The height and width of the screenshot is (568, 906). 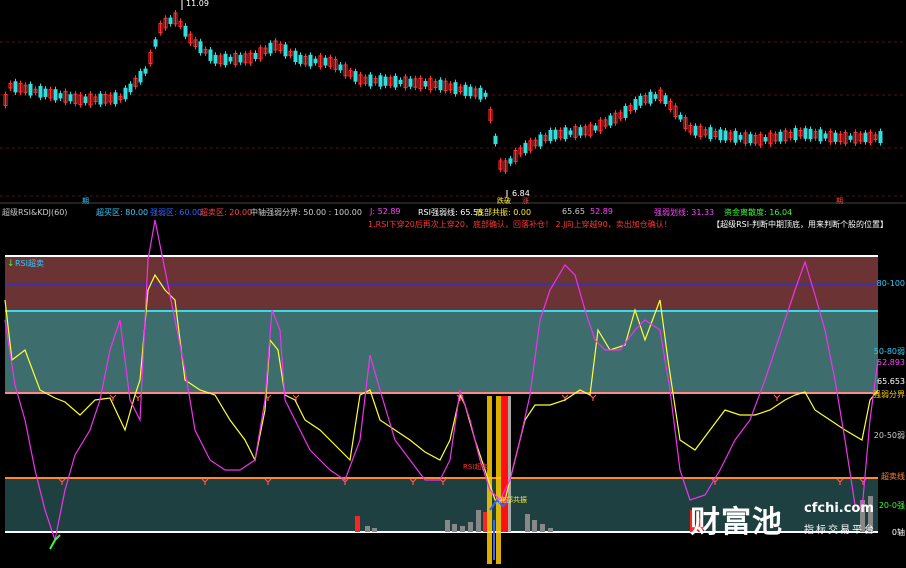 What do you see at coordinates (504, 212) in the screenshot?
I see `header-item-6: 底部共振: 0.00` at bounding box center [504, 212].